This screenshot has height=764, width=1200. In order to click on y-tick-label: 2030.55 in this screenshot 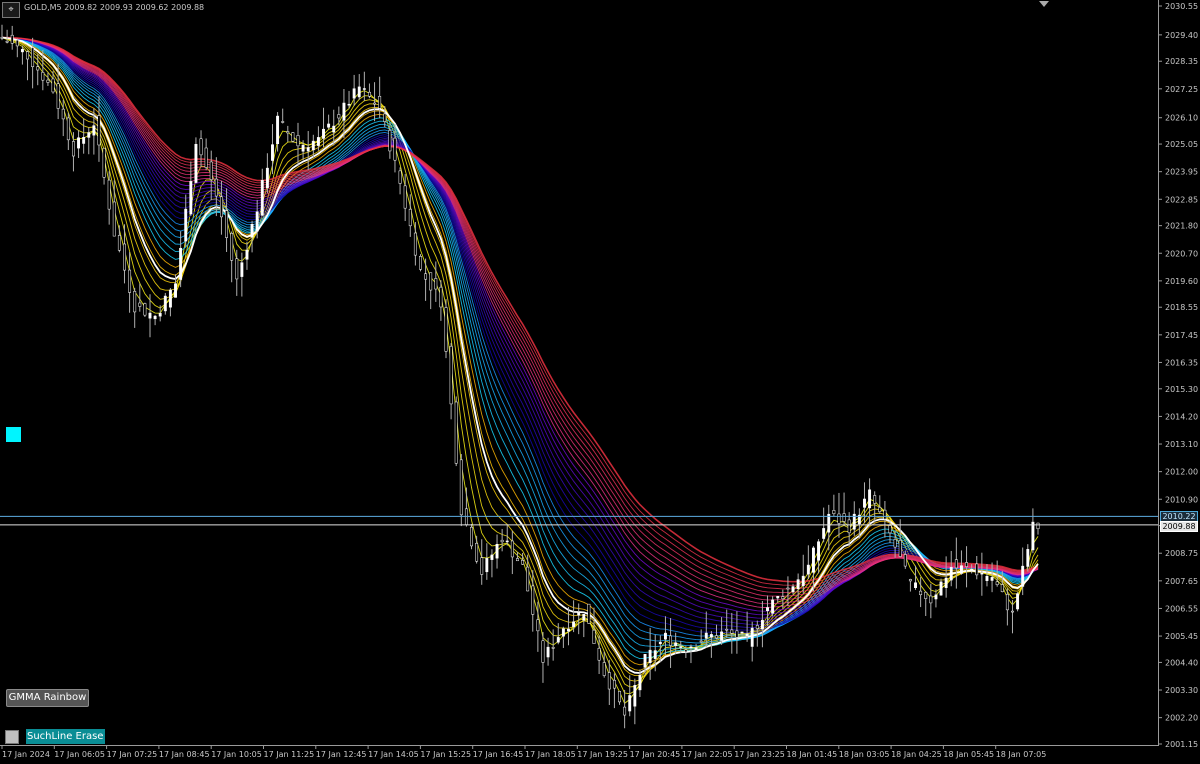, I will do `click(1181, 6)`.